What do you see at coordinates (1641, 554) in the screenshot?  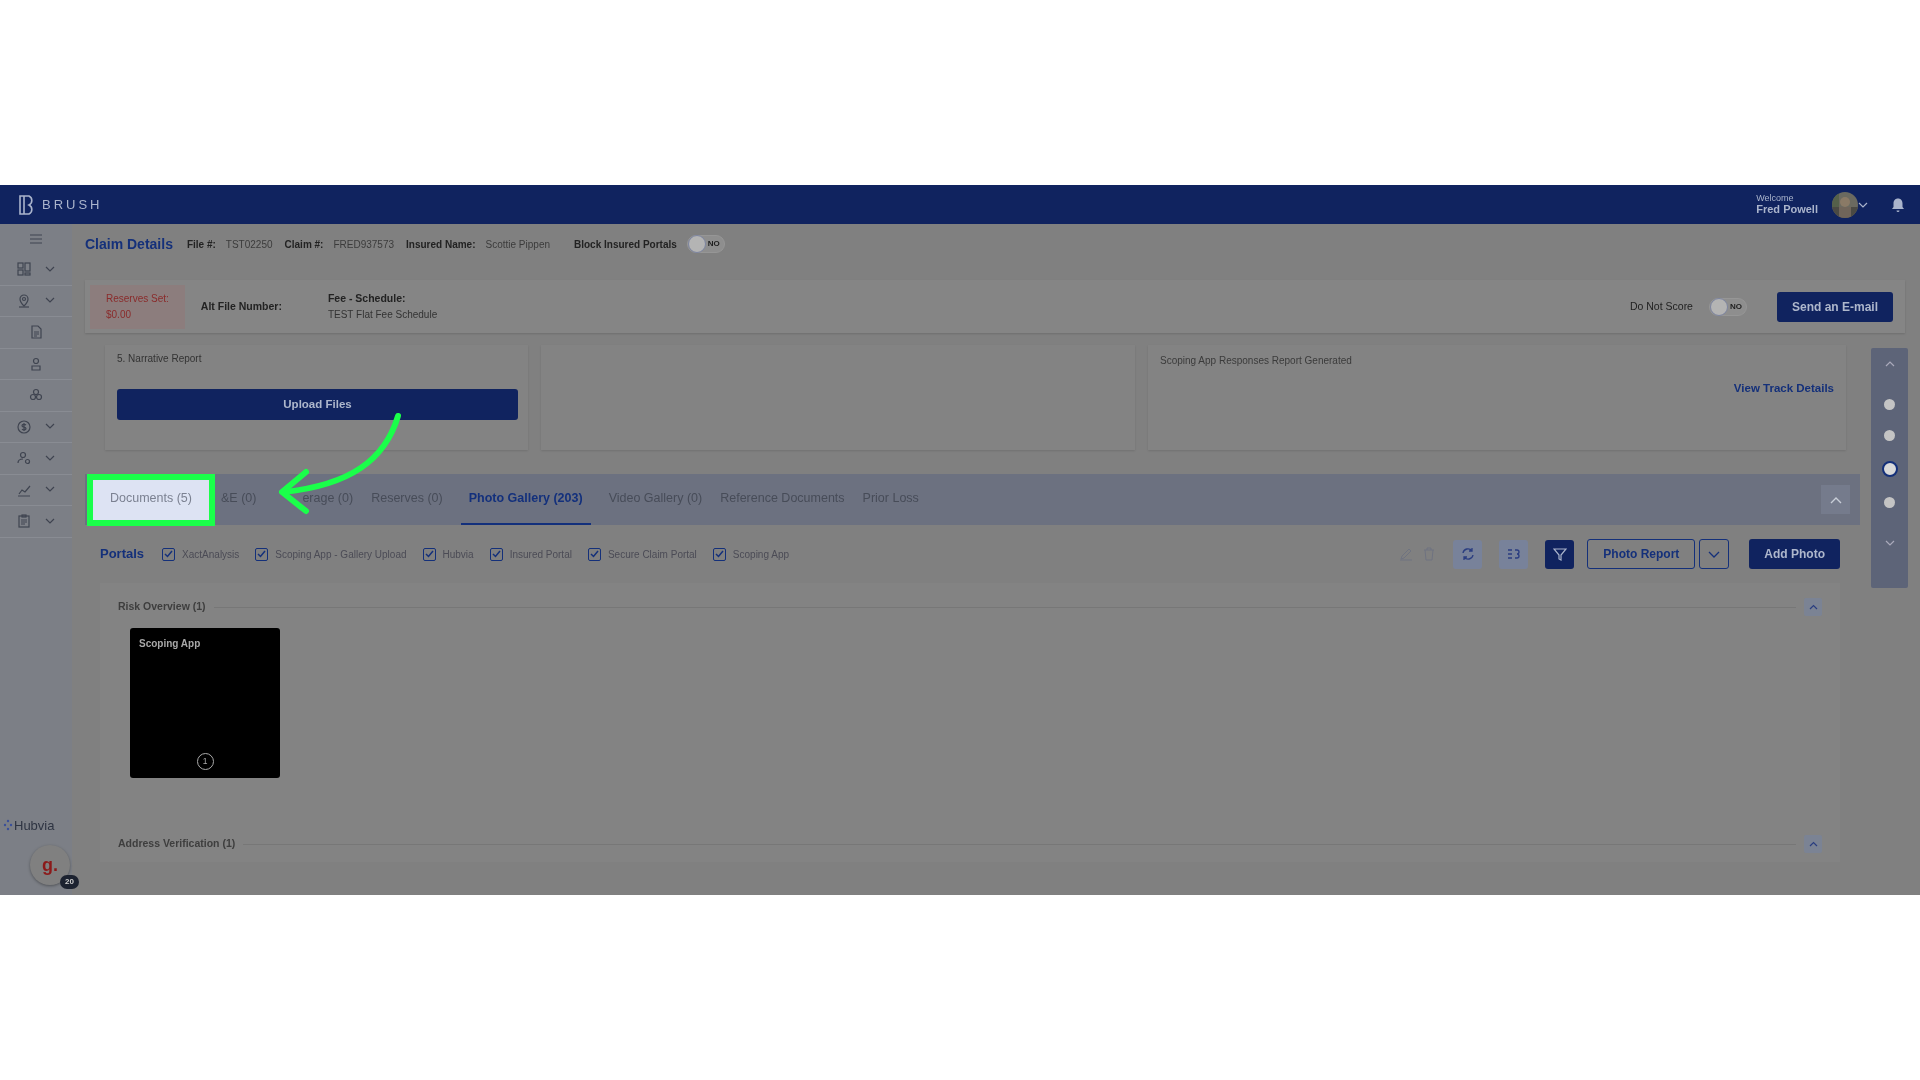 I see `photo-report-button: Photo Report` at bounding box center [1641, 554].